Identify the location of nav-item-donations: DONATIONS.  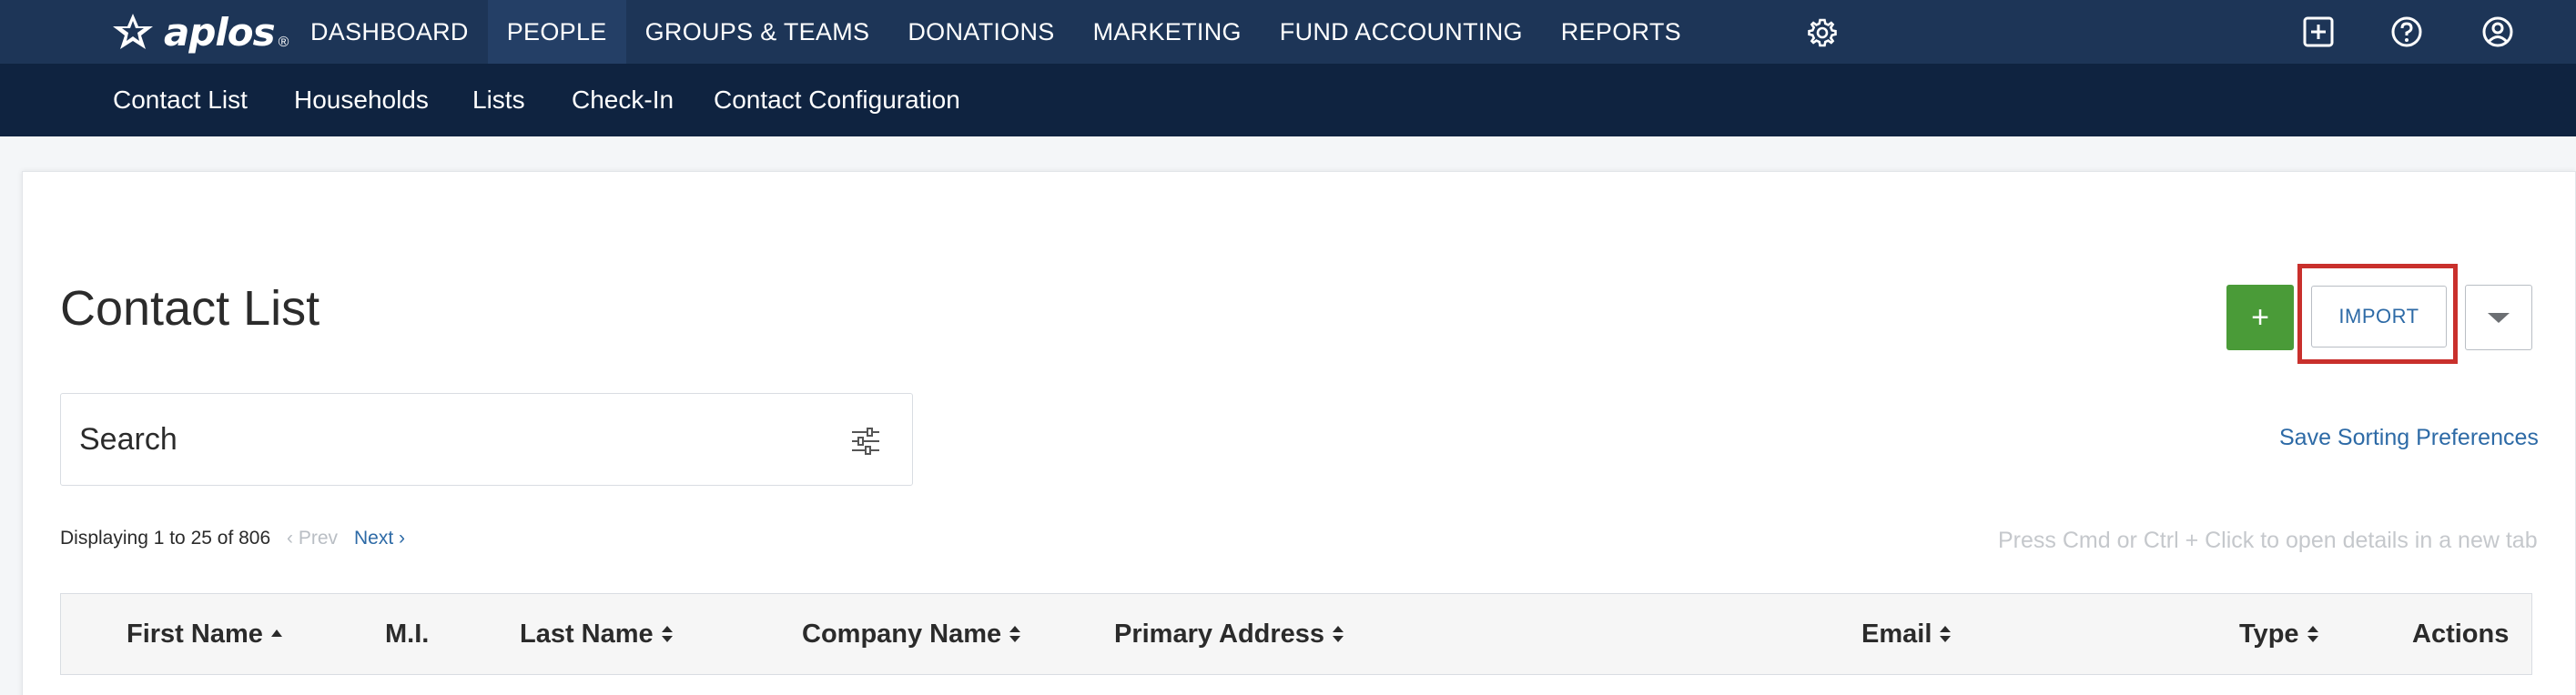
(980, 32).